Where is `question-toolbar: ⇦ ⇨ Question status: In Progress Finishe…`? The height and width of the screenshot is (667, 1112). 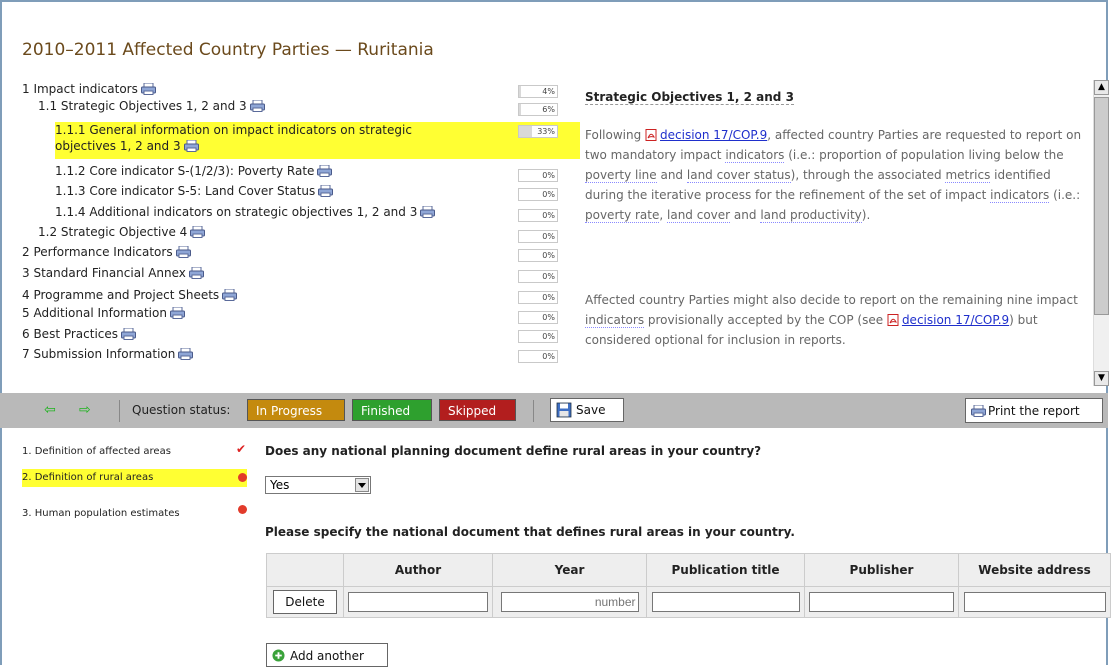
question-toolbar: ⇦ ⇨ Question status: In Progress Finishe… is located at coordinates (554, 410).